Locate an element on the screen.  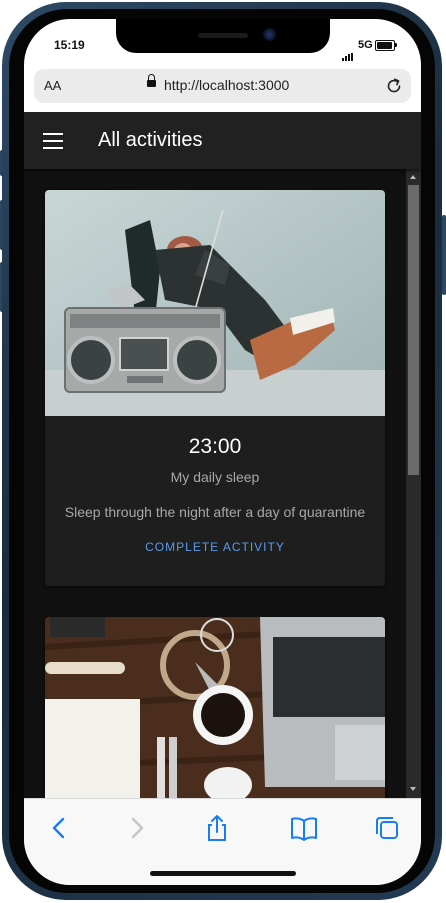
front-camera is located at coordinates (269, 34).